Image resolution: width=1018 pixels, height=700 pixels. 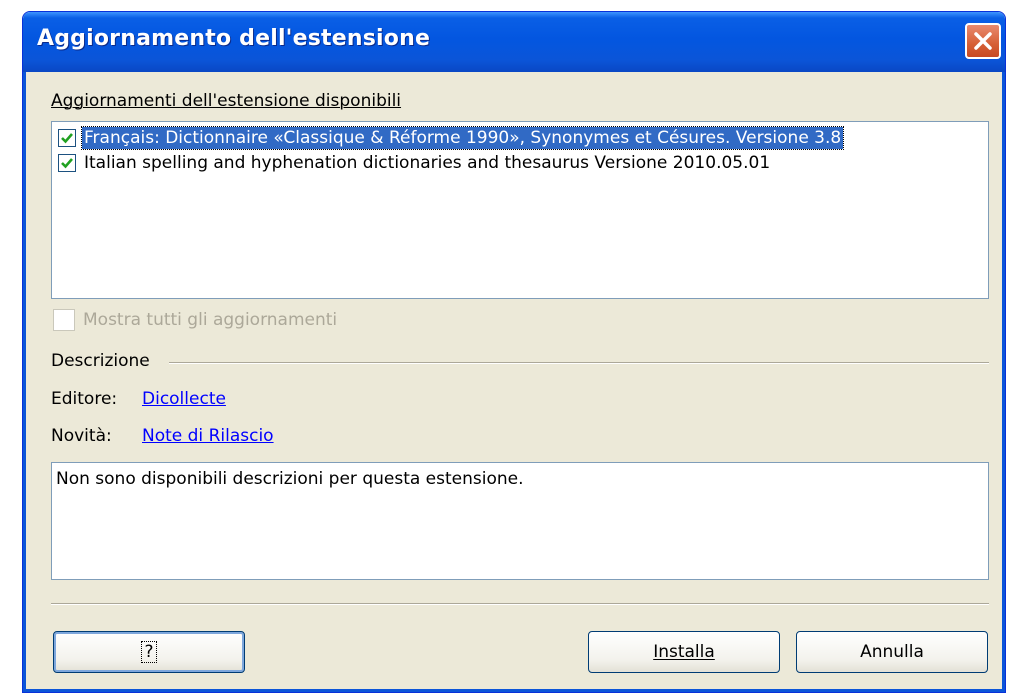 I want to click on release-notes-link: Note di Rilascio, so click(x=208, y=436).